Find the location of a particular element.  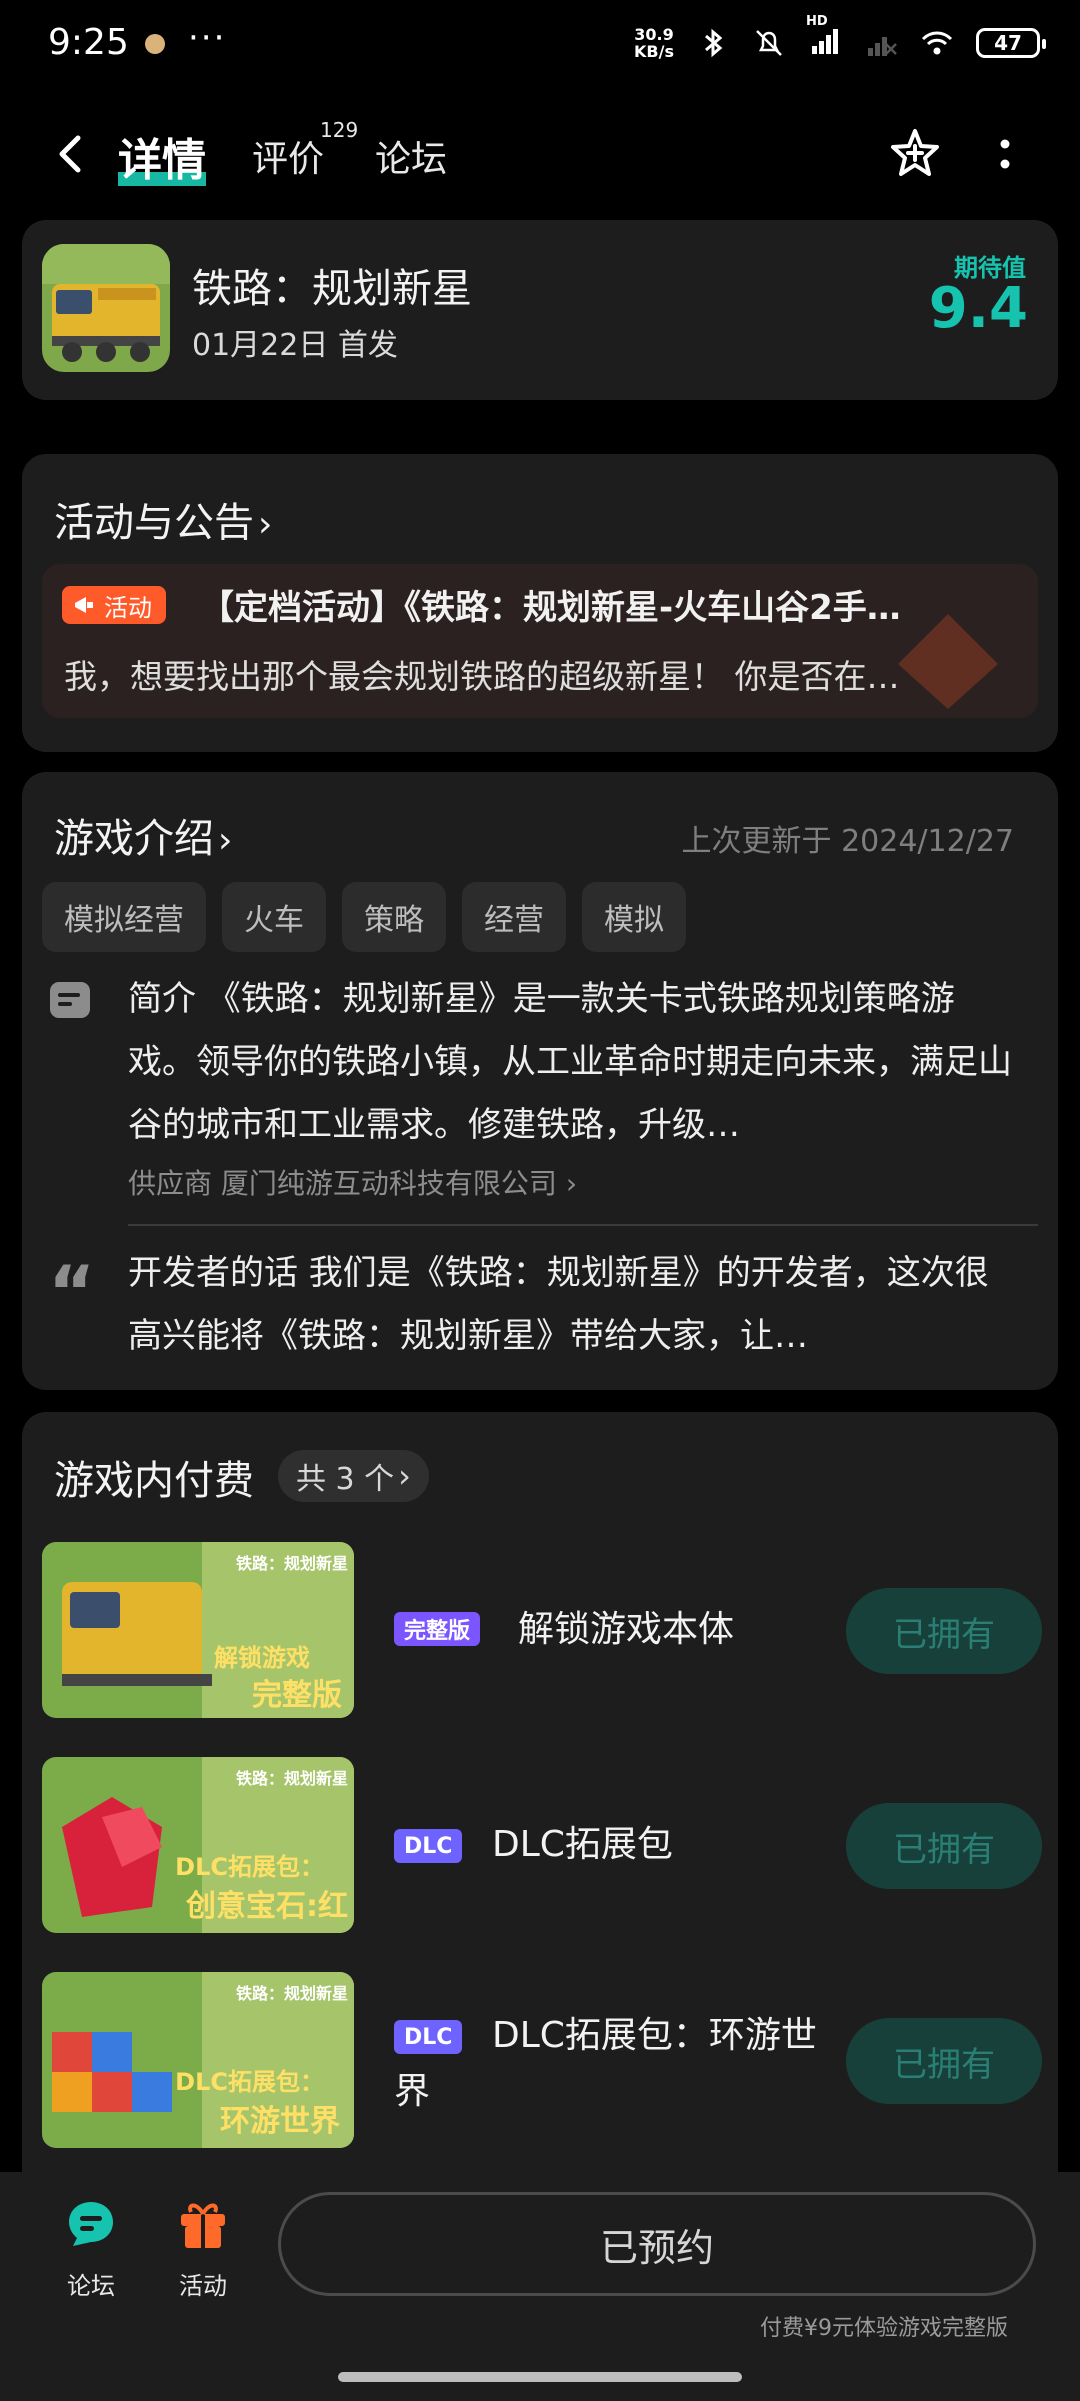

more-notifications-icon: ··· is located at coordinates (207, 38).